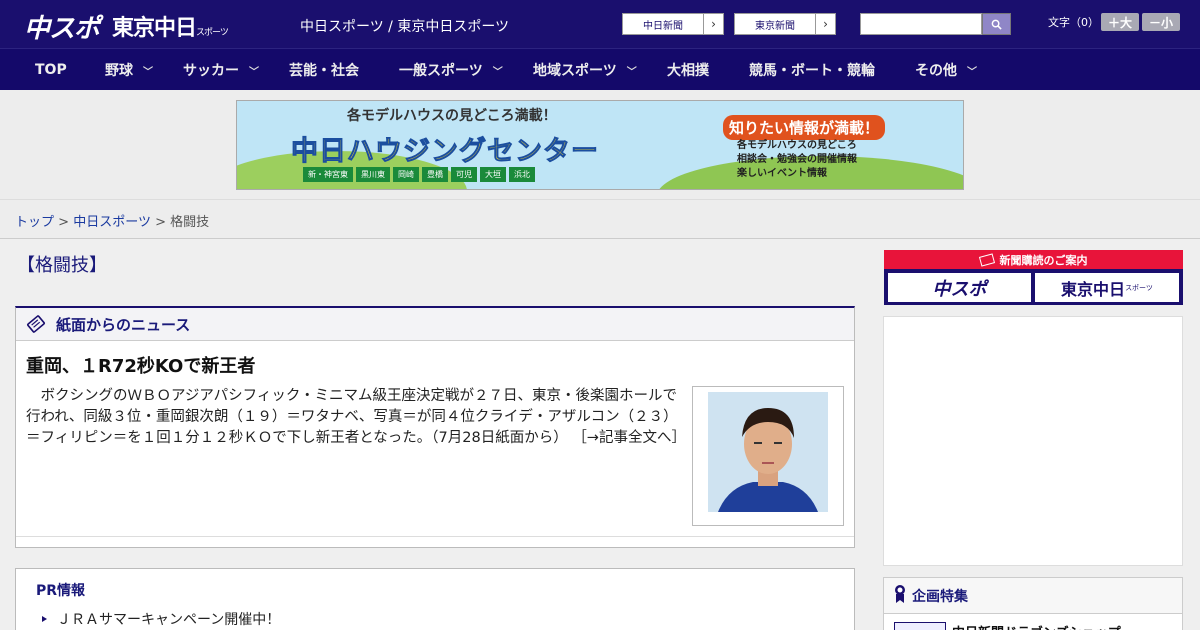 This screenshot has width=1200, height=630. Describe the element at coordinates (123, 324) in the screenshot. I see `news-section-title: 紙面からのニュース` at that location.